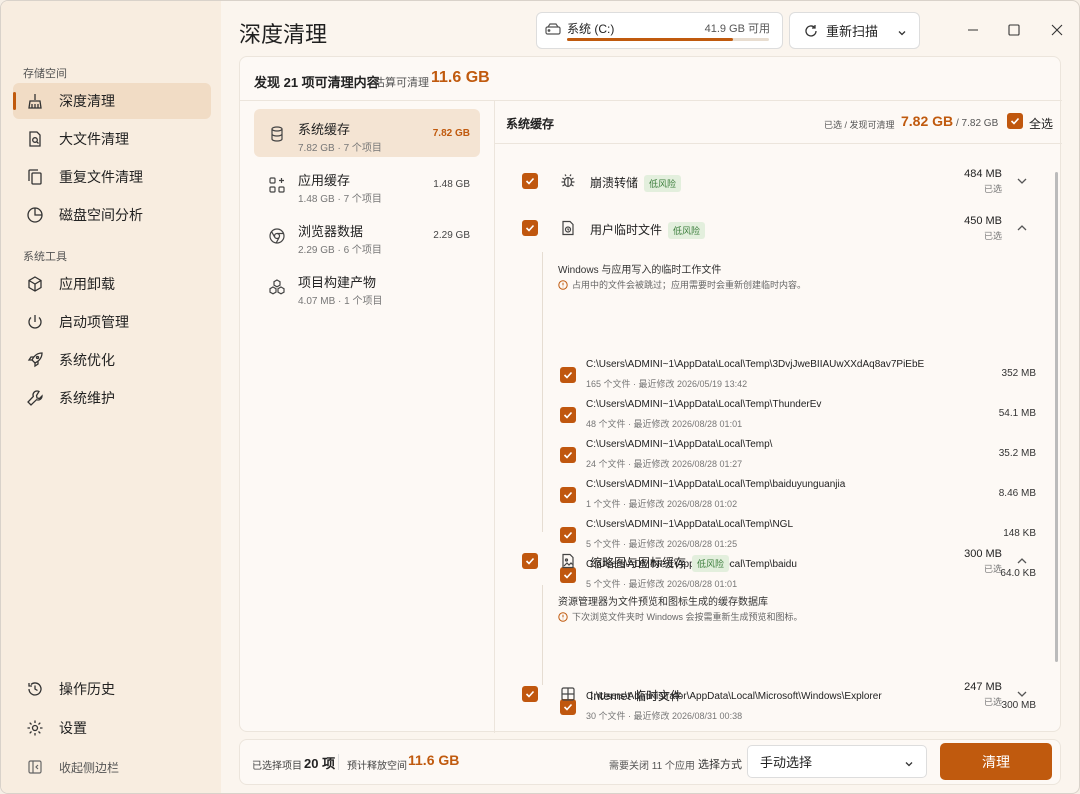 This screenshot has width=1080, height=794. I want to click on category-build-artifacts: 项目构建产物 4.07 MB · 1 个项目, so click(367, 286).